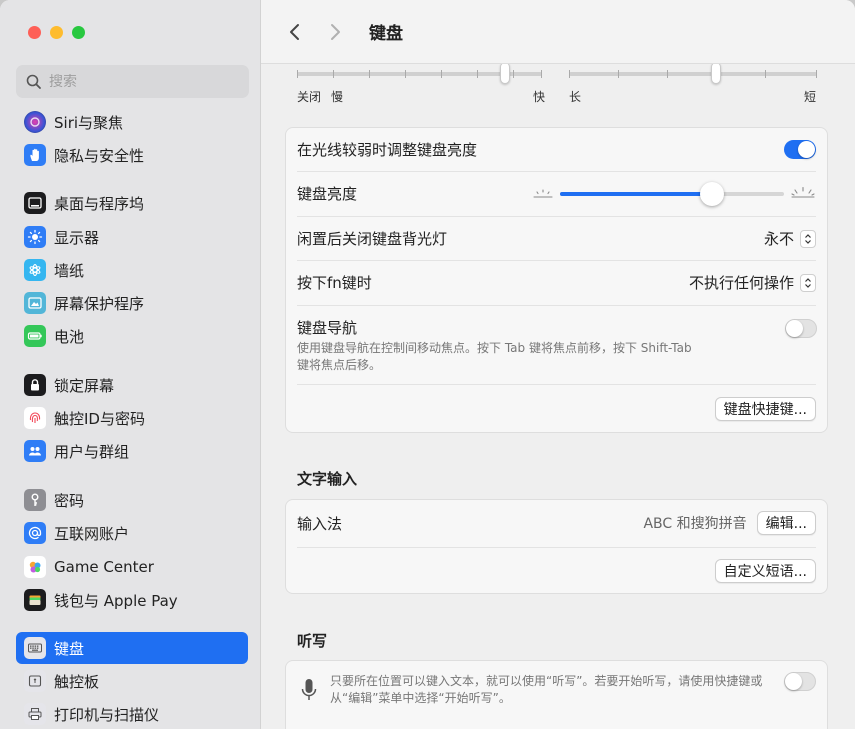 The image size is (855, 729). What do you see at coordinates (34, 32) in the screenshot?
I see `close-window-button` at bounding box center [34, 32].